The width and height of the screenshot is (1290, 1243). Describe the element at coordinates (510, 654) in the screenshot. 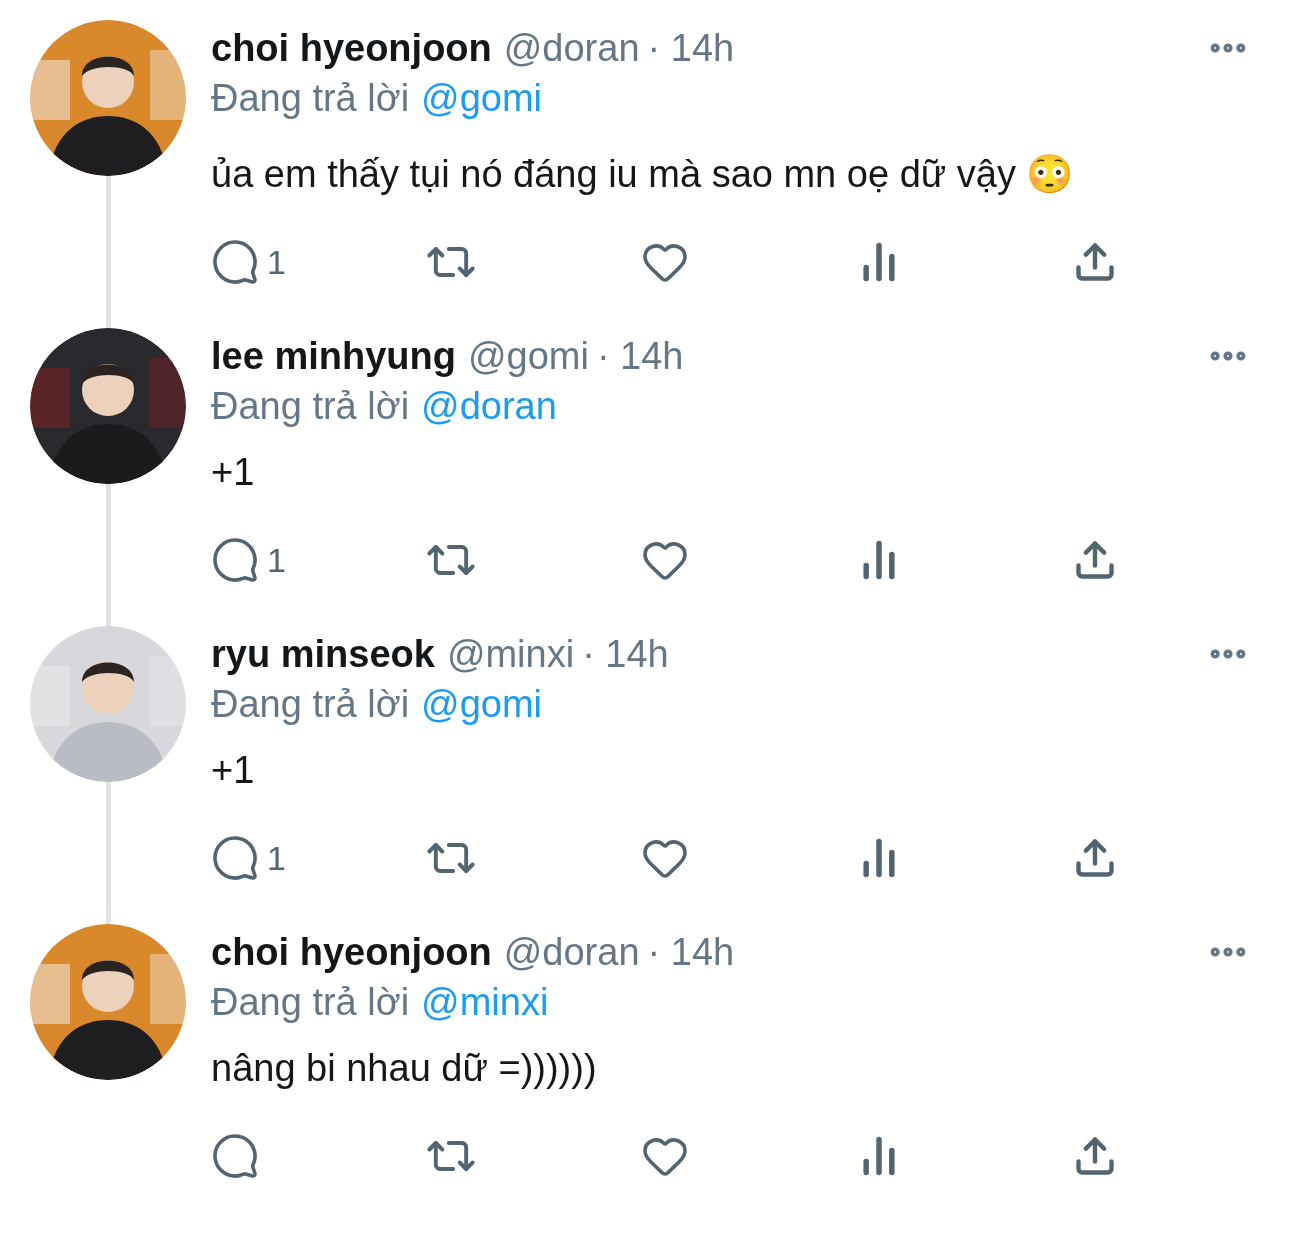

I see `user-handle: @minxi` at that location.